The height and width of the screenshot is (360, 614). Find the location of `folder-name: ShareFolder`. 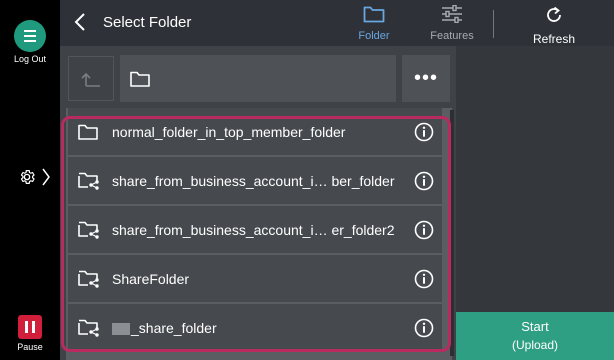

folder-name: ShareFolder is located at coordinates (262, 279).